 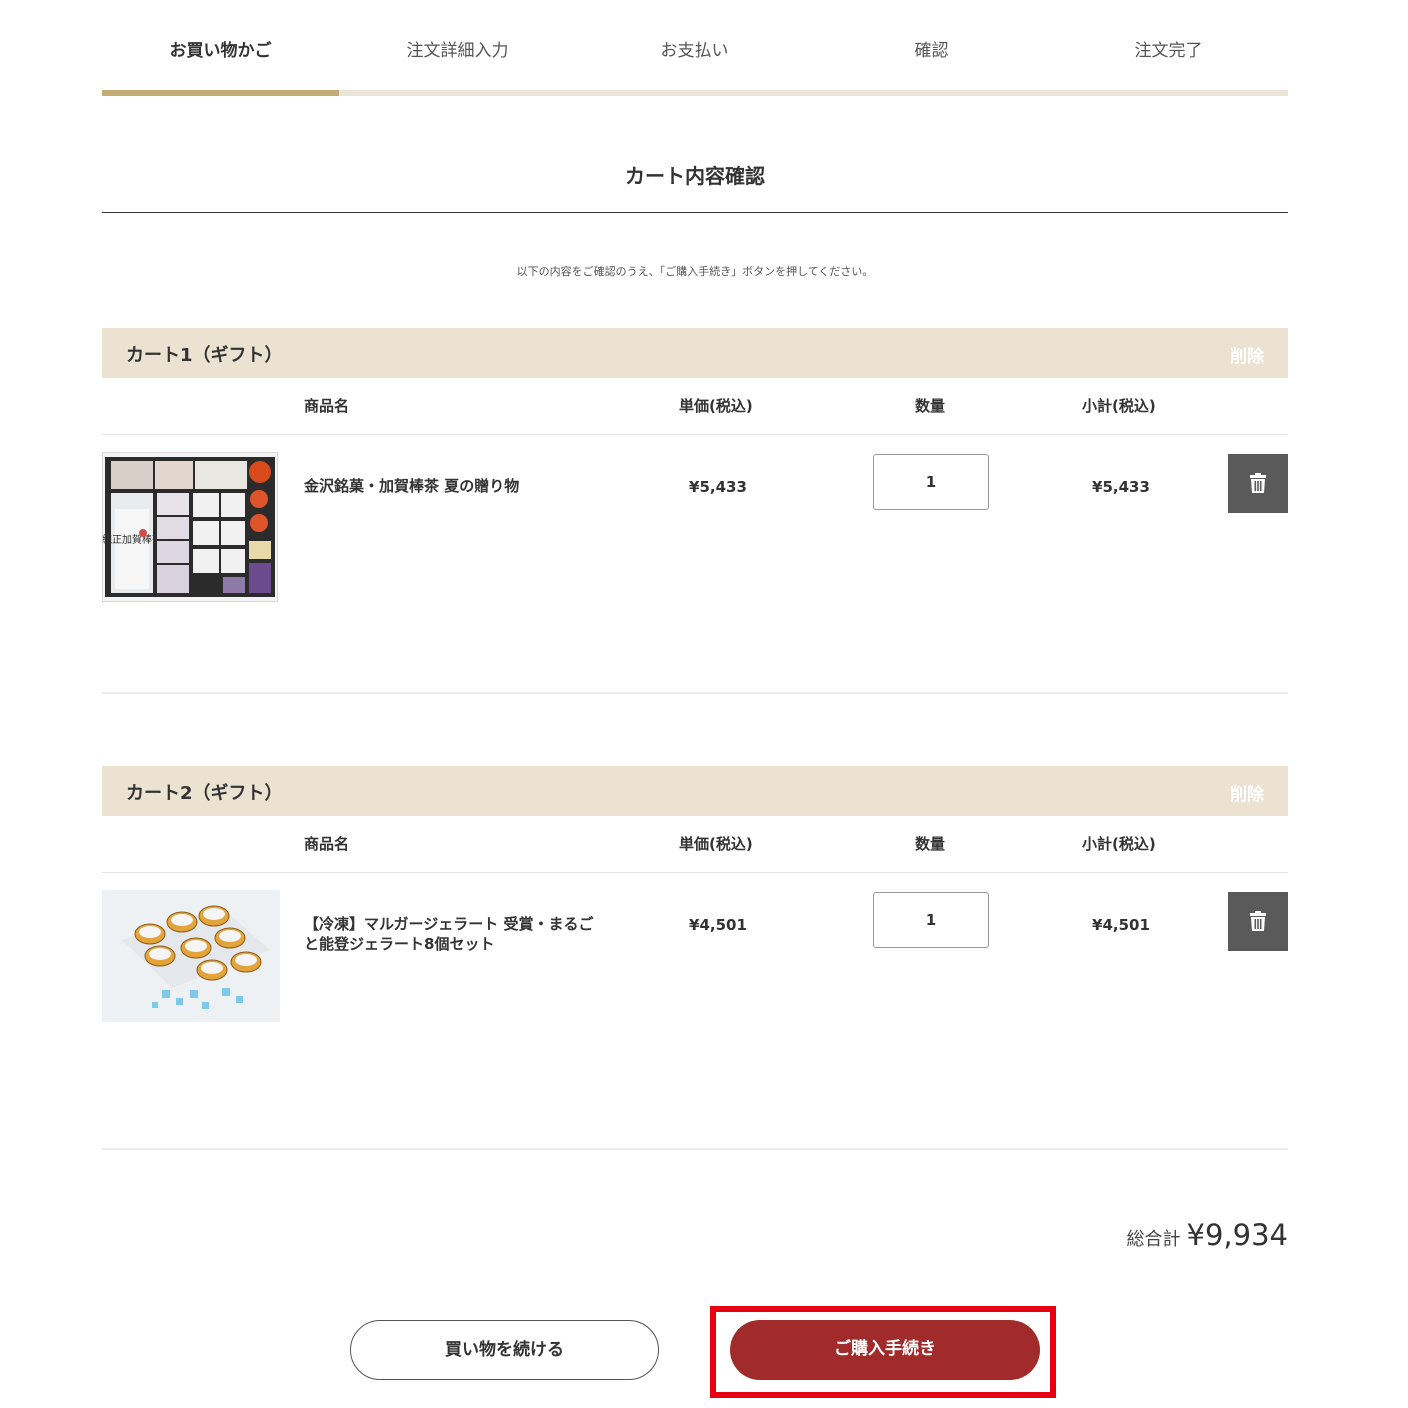 I want to click on product-name: 金沢銘菓・加賀棒茶 夏の贈り物, so click(x=411, y=486).